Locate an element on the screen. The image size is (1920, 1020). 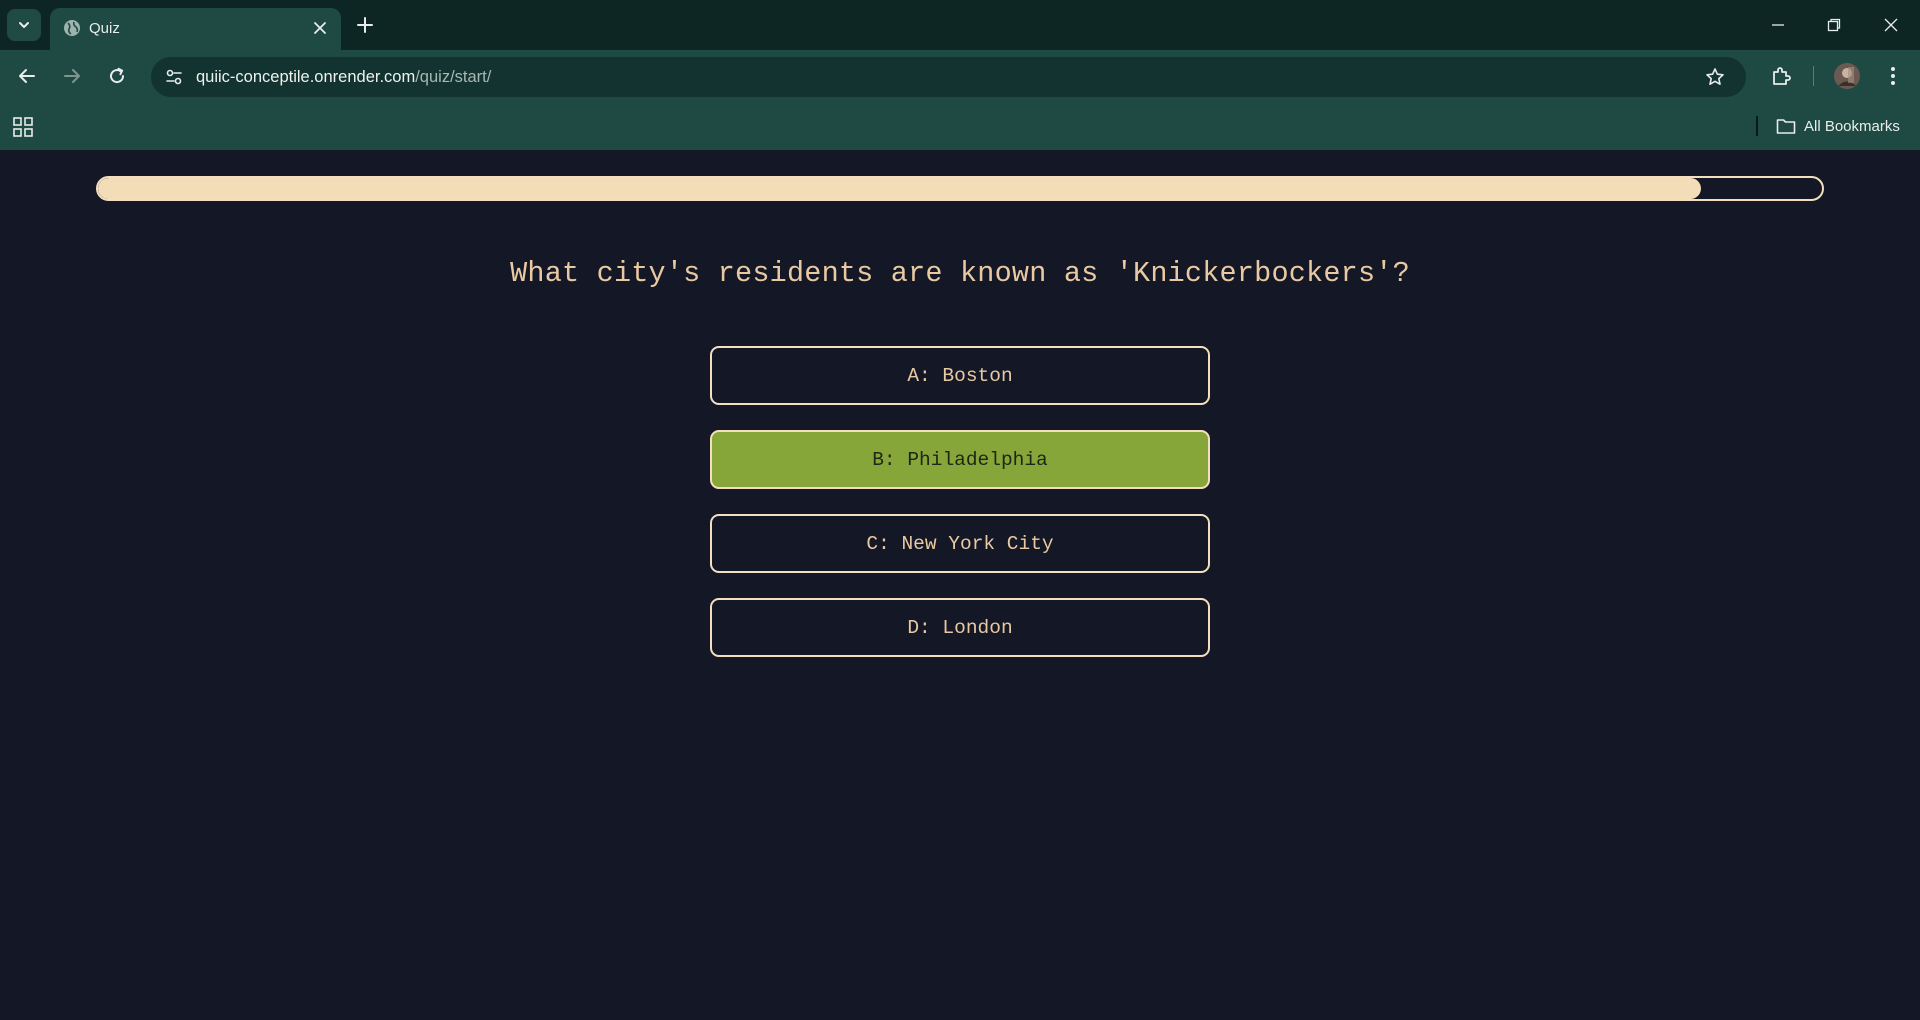
restore-icon is located at coordinates (1834, 25).